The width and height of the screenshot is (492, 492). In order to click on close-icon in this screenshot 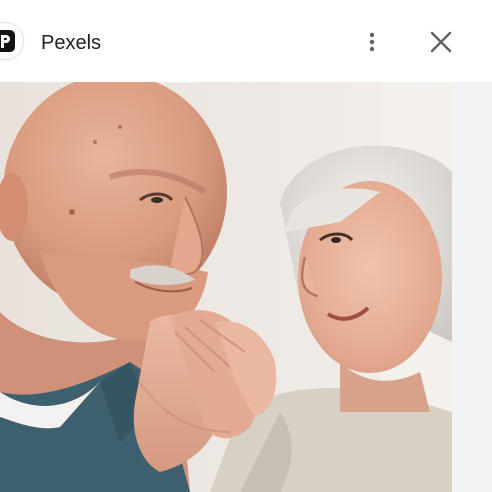, I will do `click(441, 42)`.